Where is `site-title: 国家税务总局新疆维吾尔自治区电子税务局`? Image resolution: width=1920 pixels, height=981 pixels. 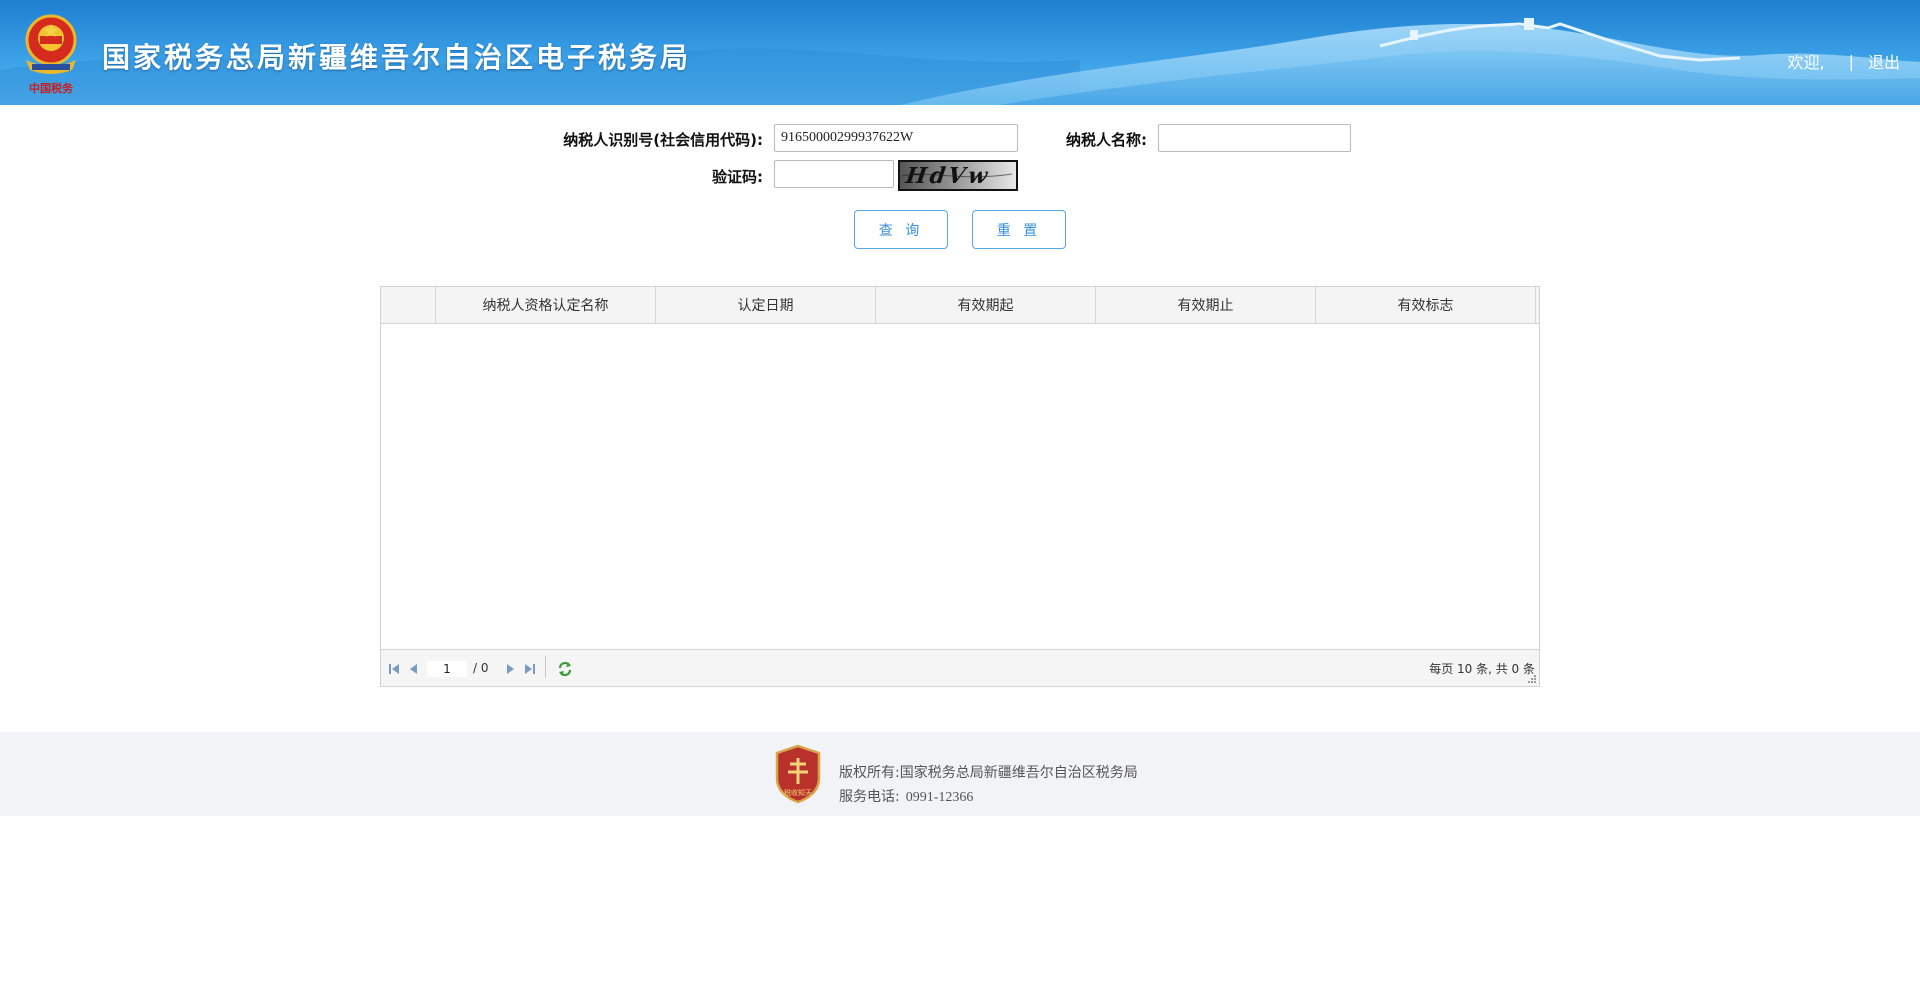 site-title: 国家税务总局新疆维吾尔自治区电子税务局 is located at coordinates (397, 57).